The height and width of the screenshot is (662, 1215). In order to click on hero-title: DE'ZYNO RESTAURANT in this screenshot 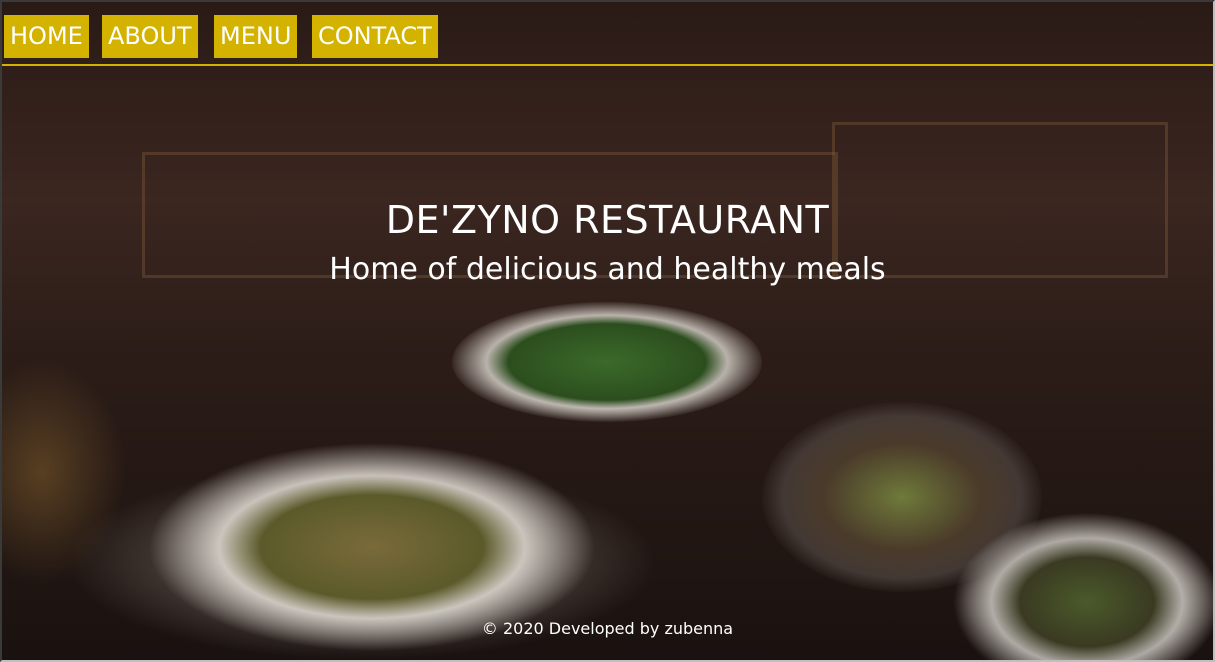, I will do `click(607, 220)`.